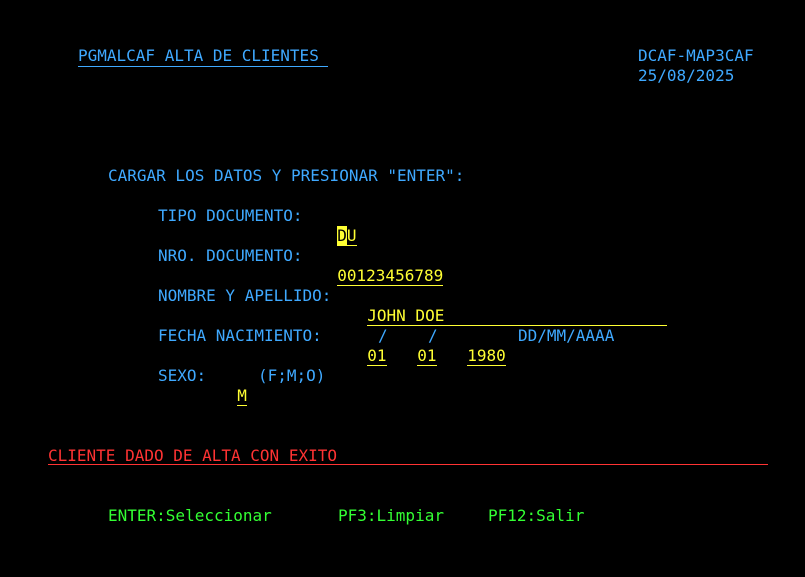 This screenshot has height=577, width=805. I want to click on pf12-key-hint: PF12:Salir, so click(536, 516).